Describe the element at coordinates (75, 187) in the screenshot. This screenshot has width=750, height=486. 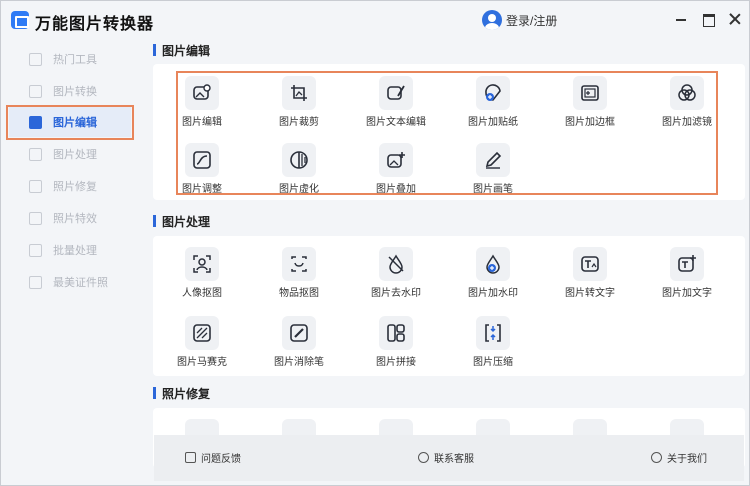
I see `sidebar-item-label: 照片修复` at that location.